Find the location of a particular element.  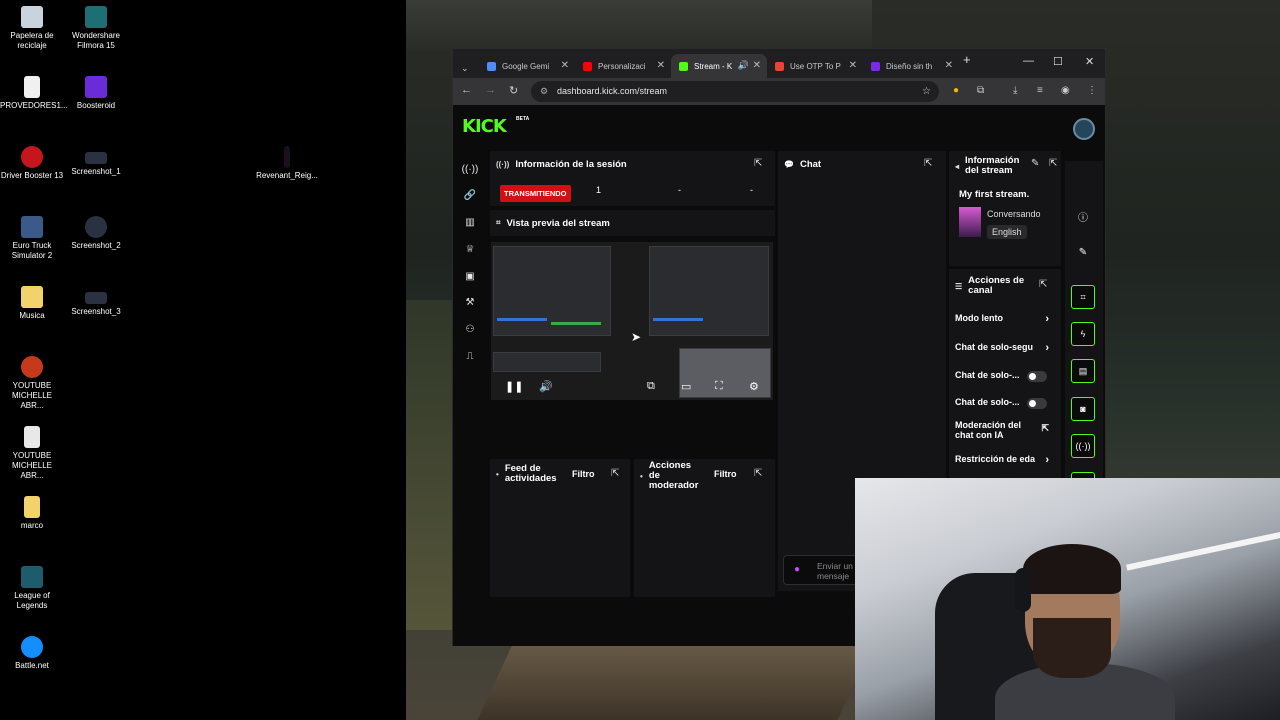

creator-desk-icon: ⎍ is located at coordinates (470, 356).